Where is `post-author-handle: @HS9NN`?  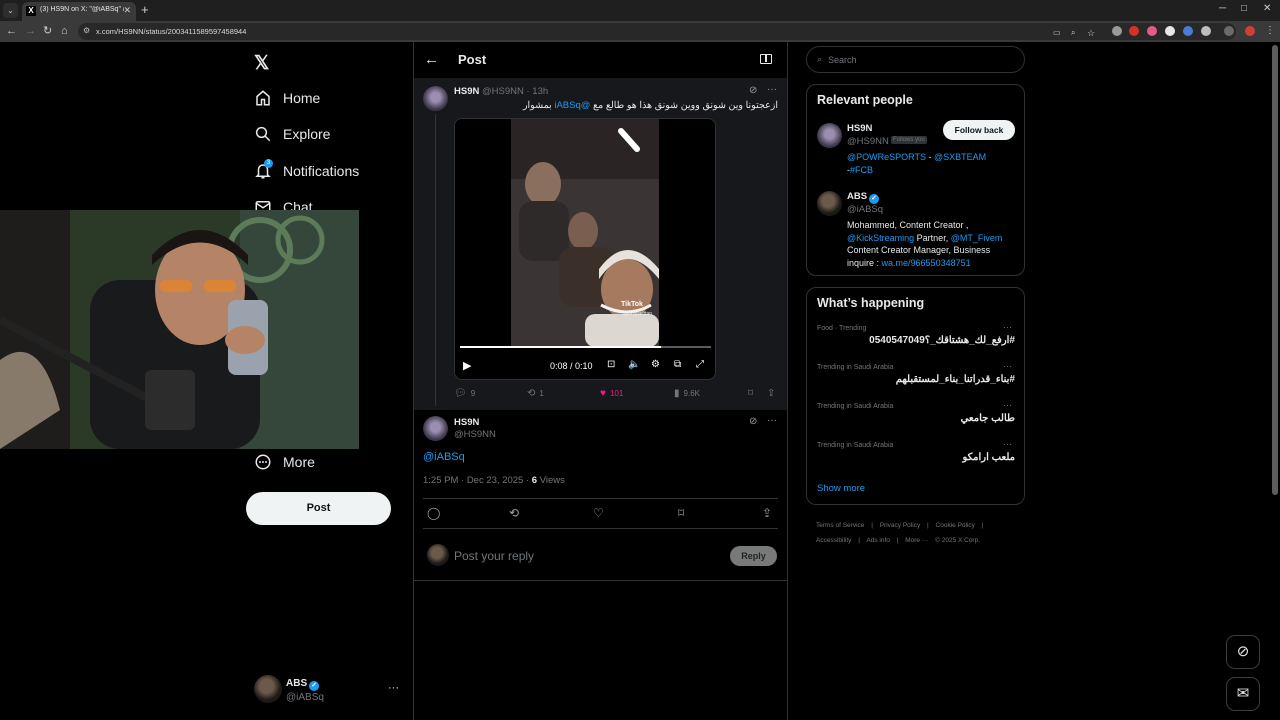
post-author-handle: @HS9NN is located at coordinates (475, 434).